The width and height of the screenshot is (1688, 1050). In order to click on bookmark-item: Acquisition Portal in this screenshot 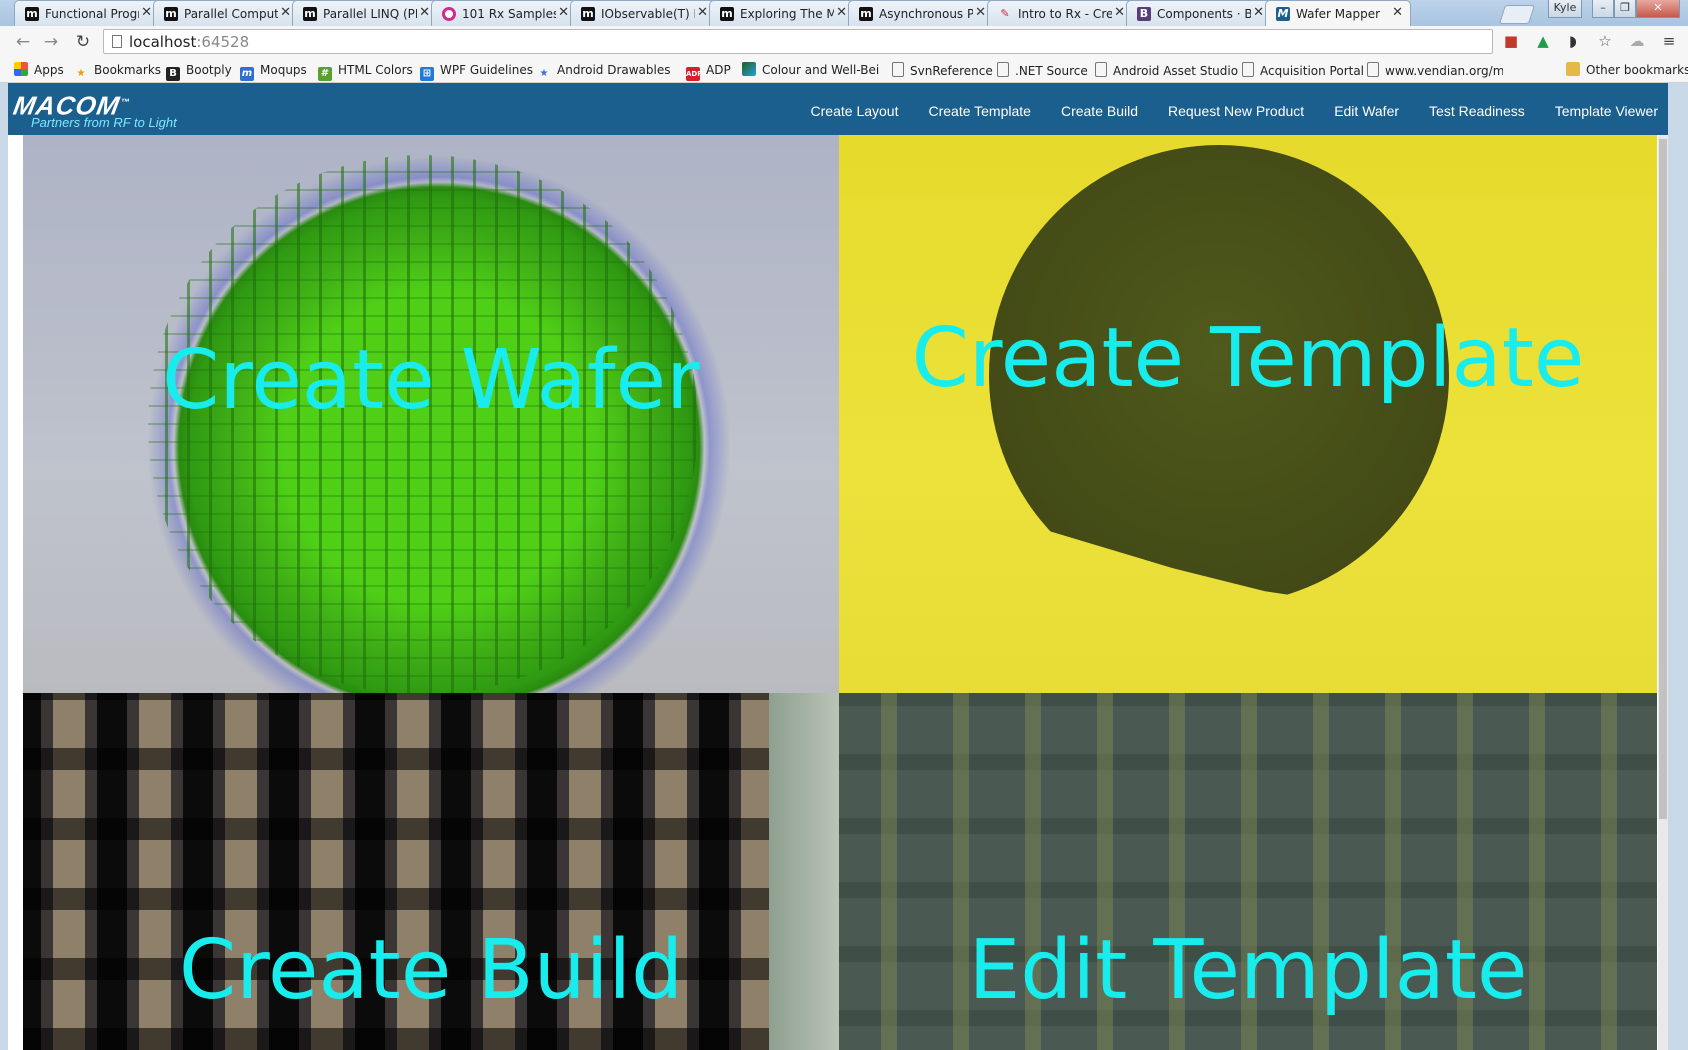, I will do `click(1303, 70)`.